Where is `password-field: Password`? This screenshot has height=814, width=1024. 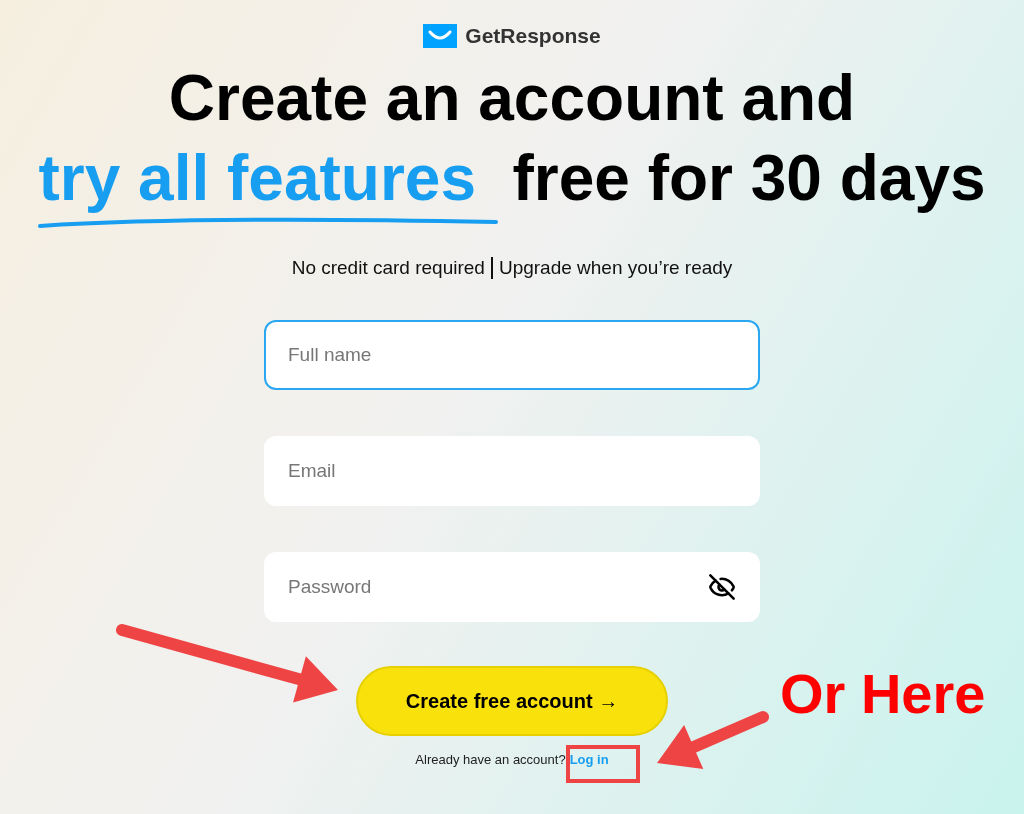 password-field: Password is located at coordinates (512, 587).